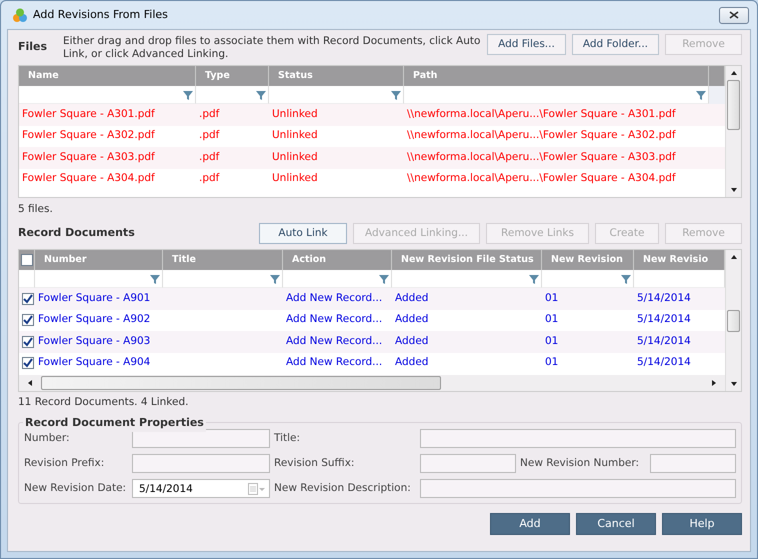 The image size is (758, 559). What do you see at coordinates (372, 157) in the screenshot?
I see `table-row: Fowler Square - A303.pdf .pdf Unlinked \\newforma.local\Aperu...\Fowler Square - A303.pdf` at bounding box center [372, 157].